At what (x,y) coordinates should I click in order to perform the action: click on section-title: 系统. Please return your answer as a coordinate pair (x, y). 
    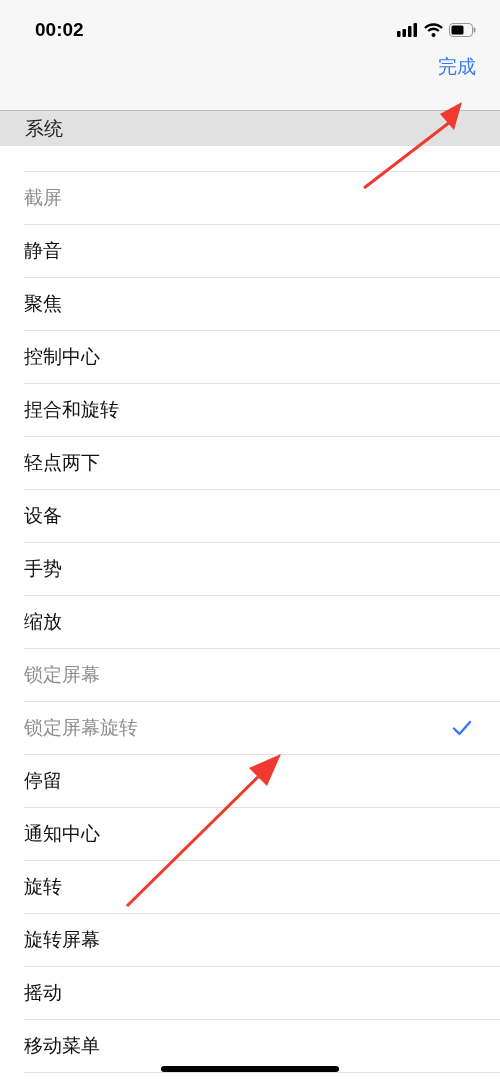
    Looking at the image, I should click on (44, 128).